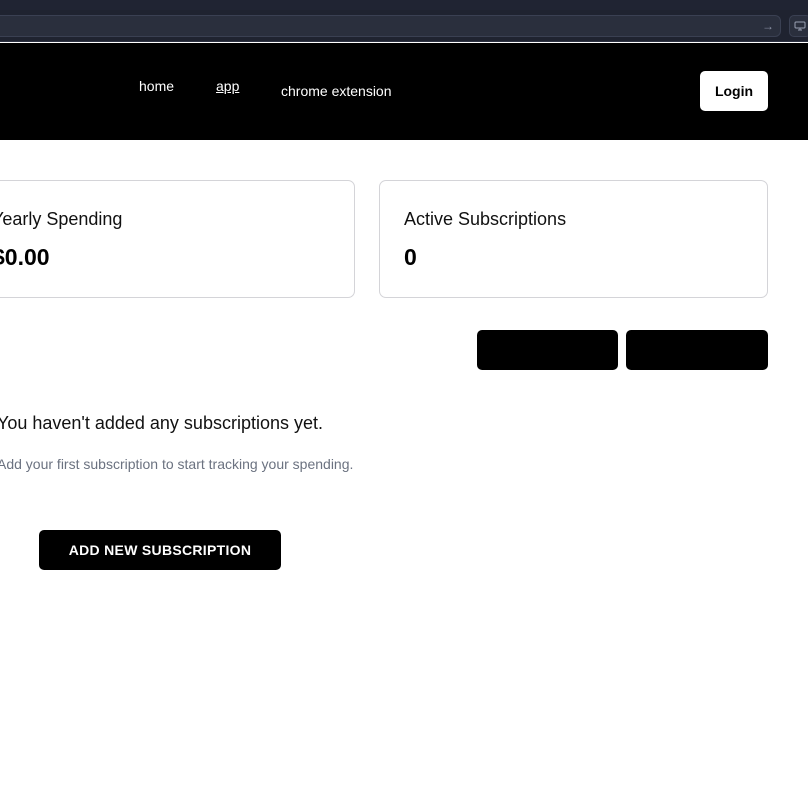  Describe the element at coordinates (798, 26) in the screenshot. I see `monitor-icon` at that location.